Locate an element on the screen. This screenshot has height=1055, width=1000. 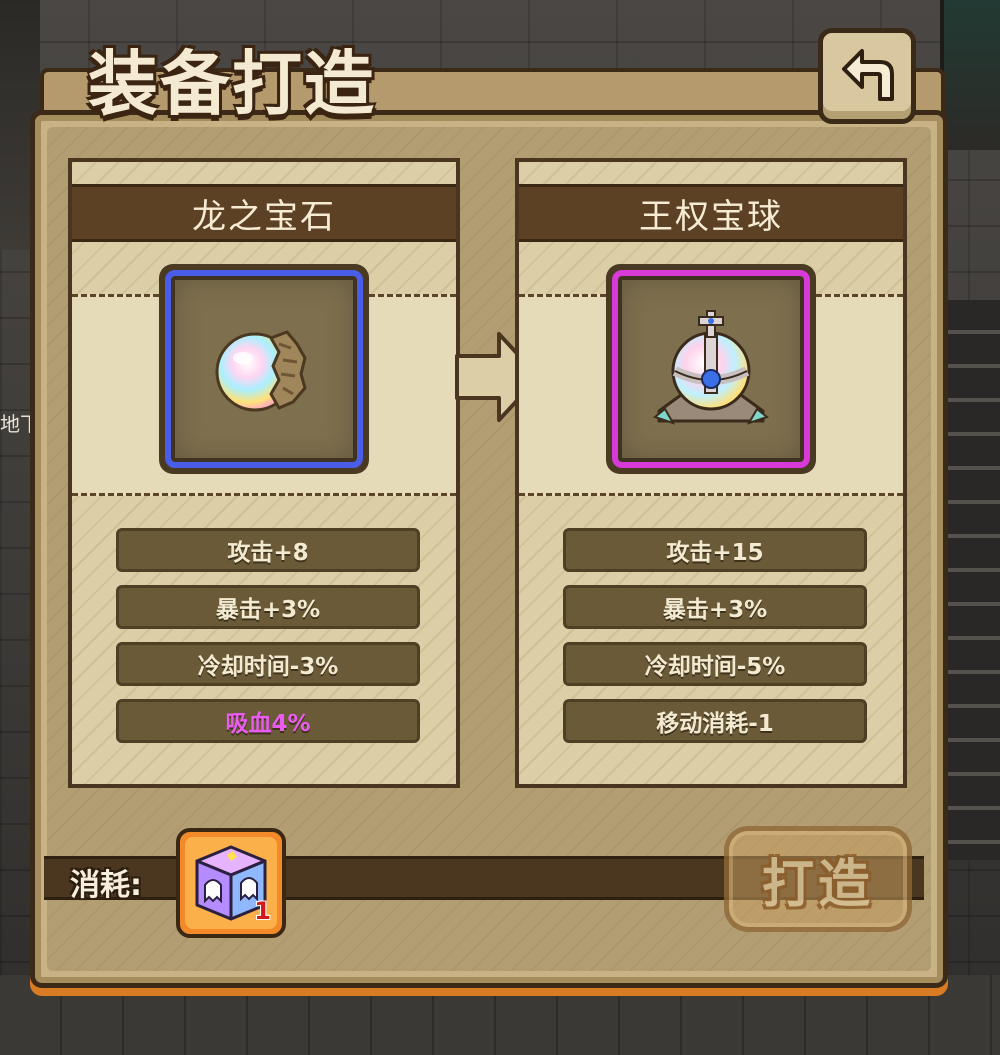
cost-label: 消耗: is located at coordinates (106, 885).